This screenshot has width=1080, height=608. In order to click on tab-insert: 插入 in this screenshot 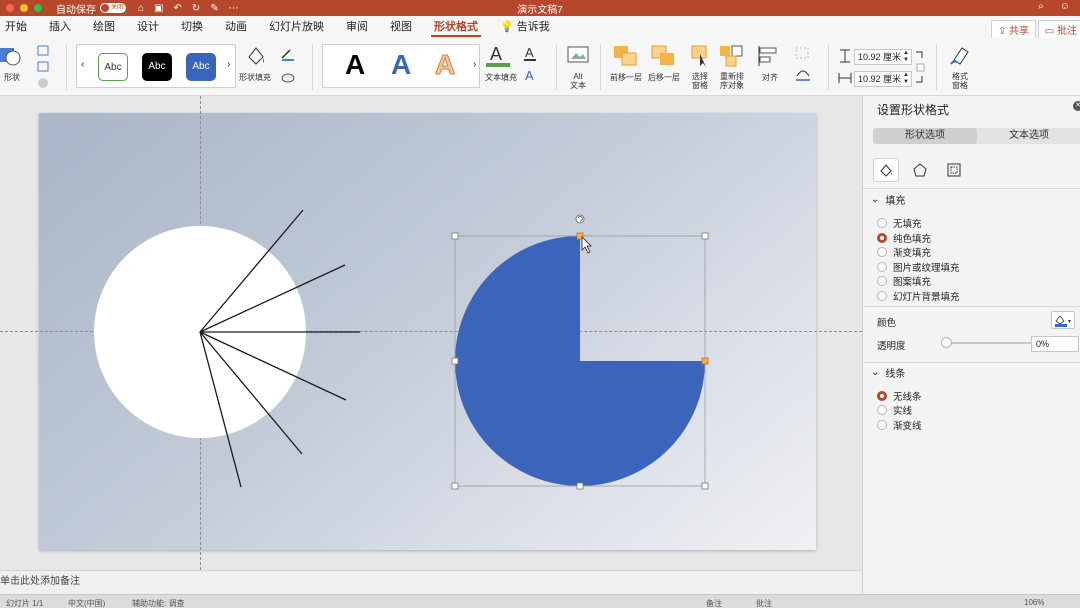, I will do `click(60, 27)`.